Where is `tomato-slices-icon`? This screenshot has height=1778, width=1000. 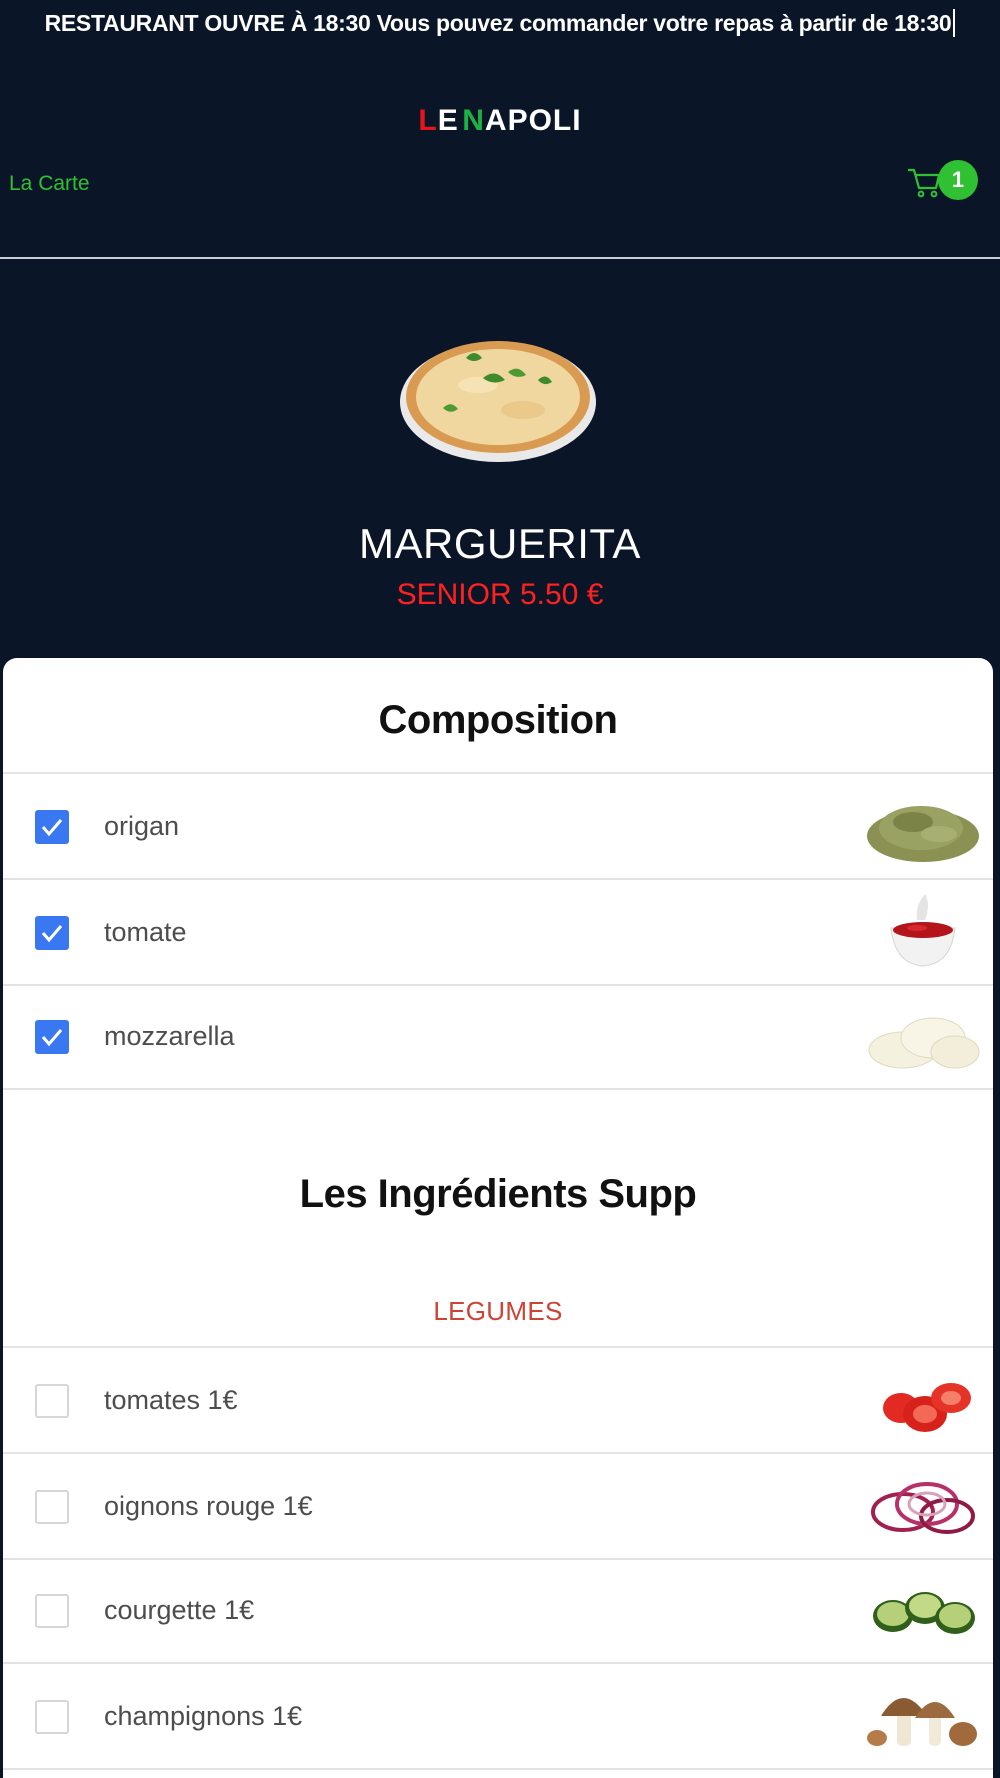 tomato-slices-icon is located at coordinates (927, 1407).